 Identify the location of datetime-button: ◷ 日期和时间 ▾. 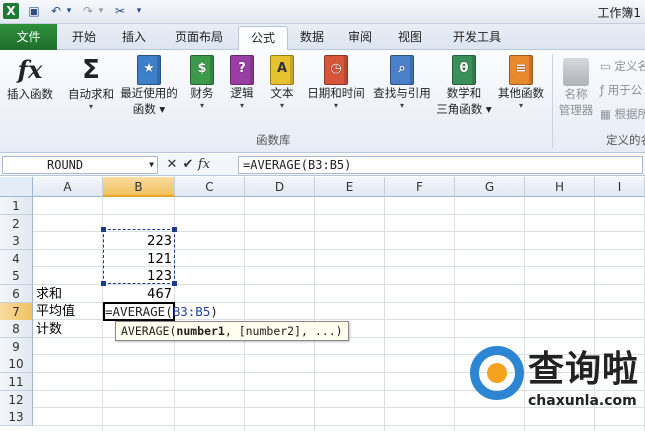
(336, 82).